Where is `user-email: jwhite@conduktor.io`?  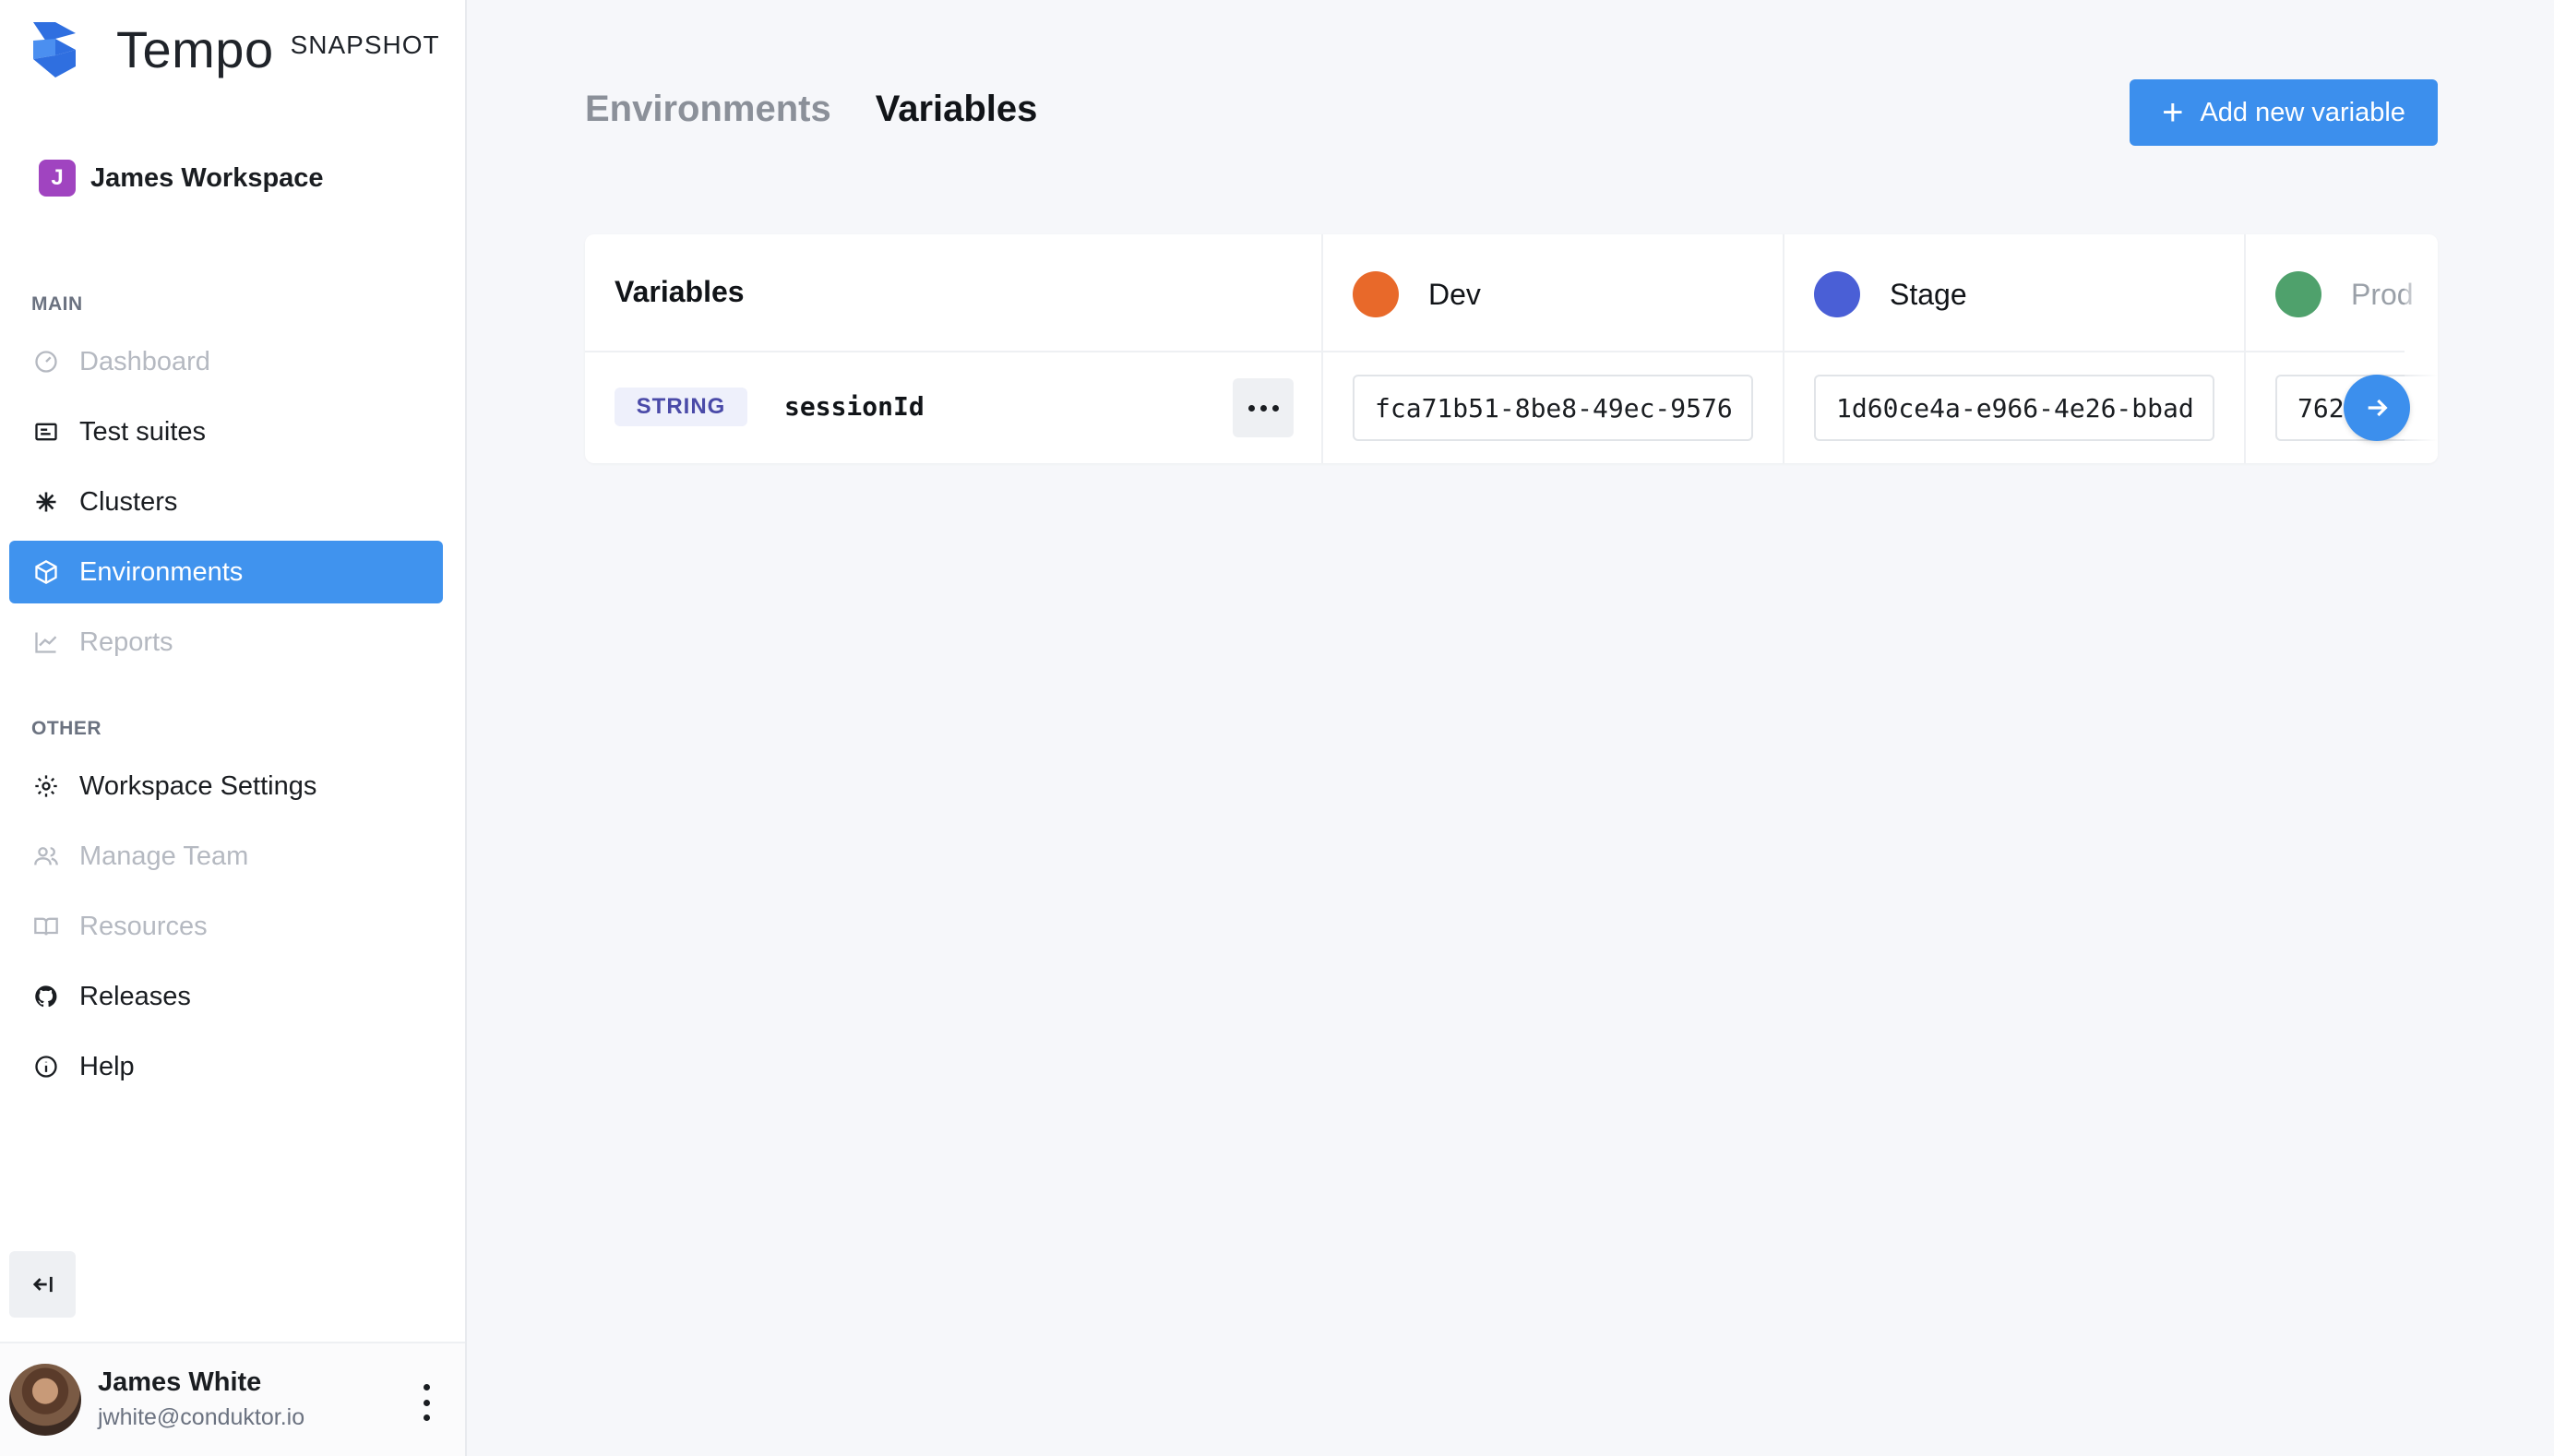 user-email: jwhite@conduktor.io is located at coordinates (202, 1417).